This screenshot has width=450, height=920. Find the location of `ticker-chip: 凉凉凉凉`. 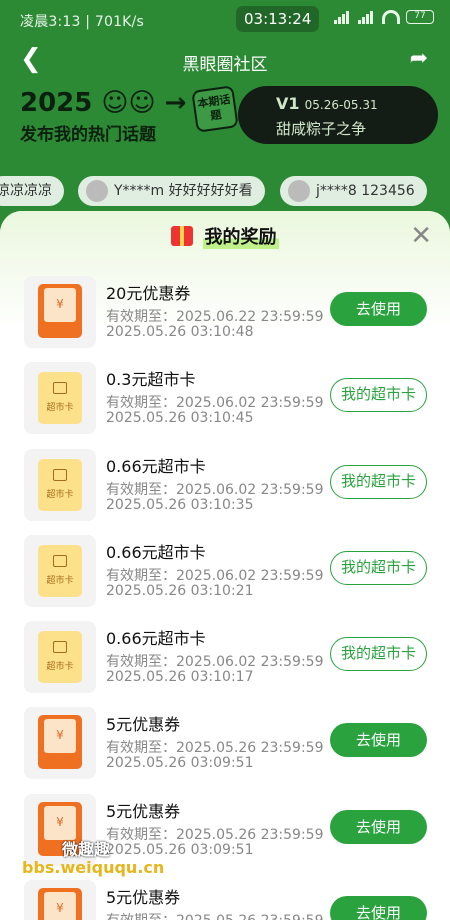

ticker-chip: 凉凉凉凉 is located at coordinates (32, 191).